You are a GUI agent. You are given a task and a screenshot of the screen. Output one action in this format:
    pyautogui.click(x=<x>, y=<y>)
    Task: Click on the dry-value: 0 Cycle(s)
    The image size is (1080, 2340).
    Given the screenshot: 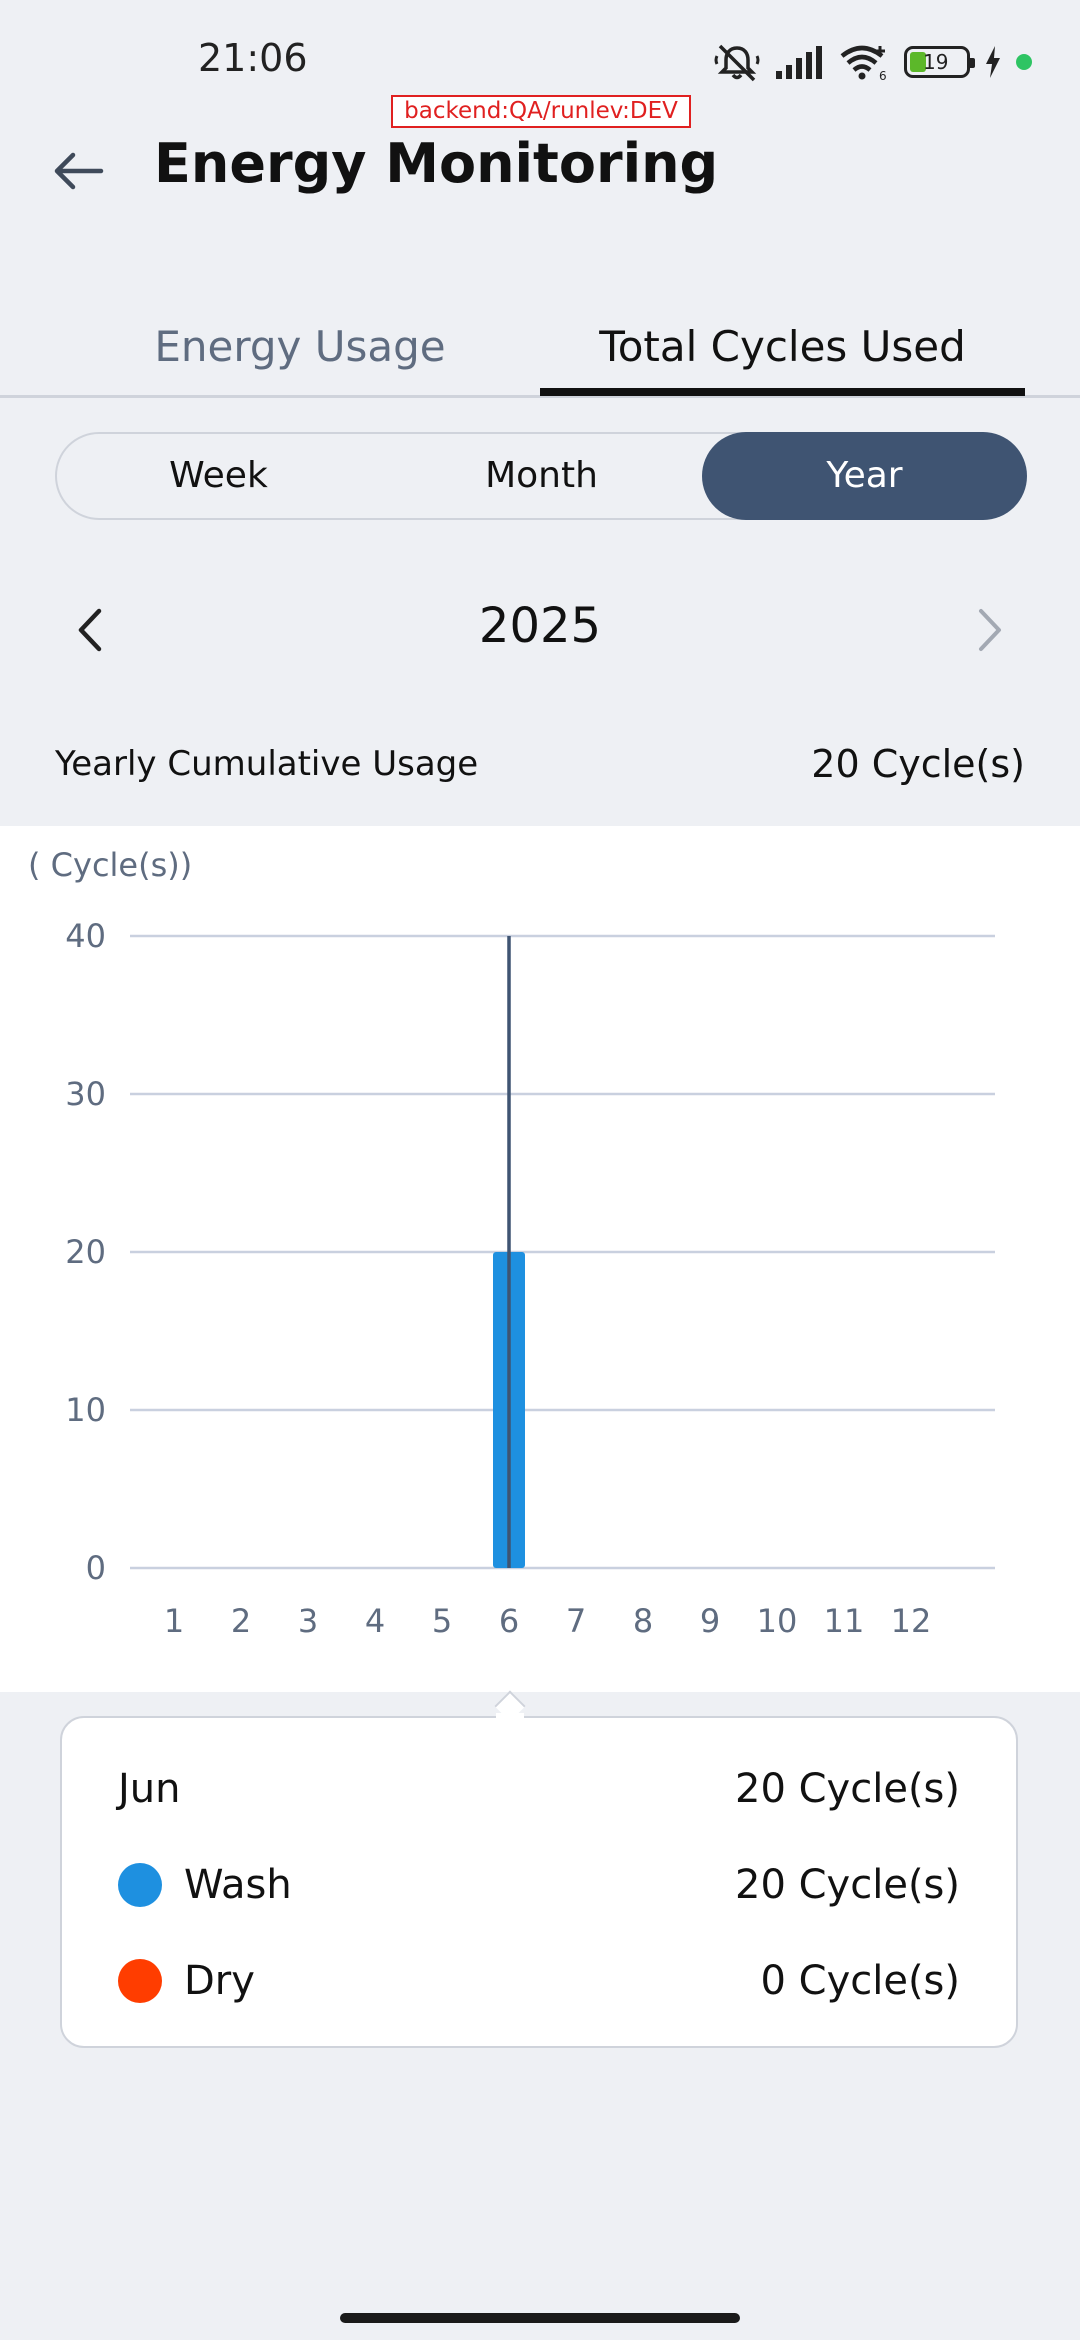 What is the action you would take?
    pyautogui.click(x=860, y=1981)
    